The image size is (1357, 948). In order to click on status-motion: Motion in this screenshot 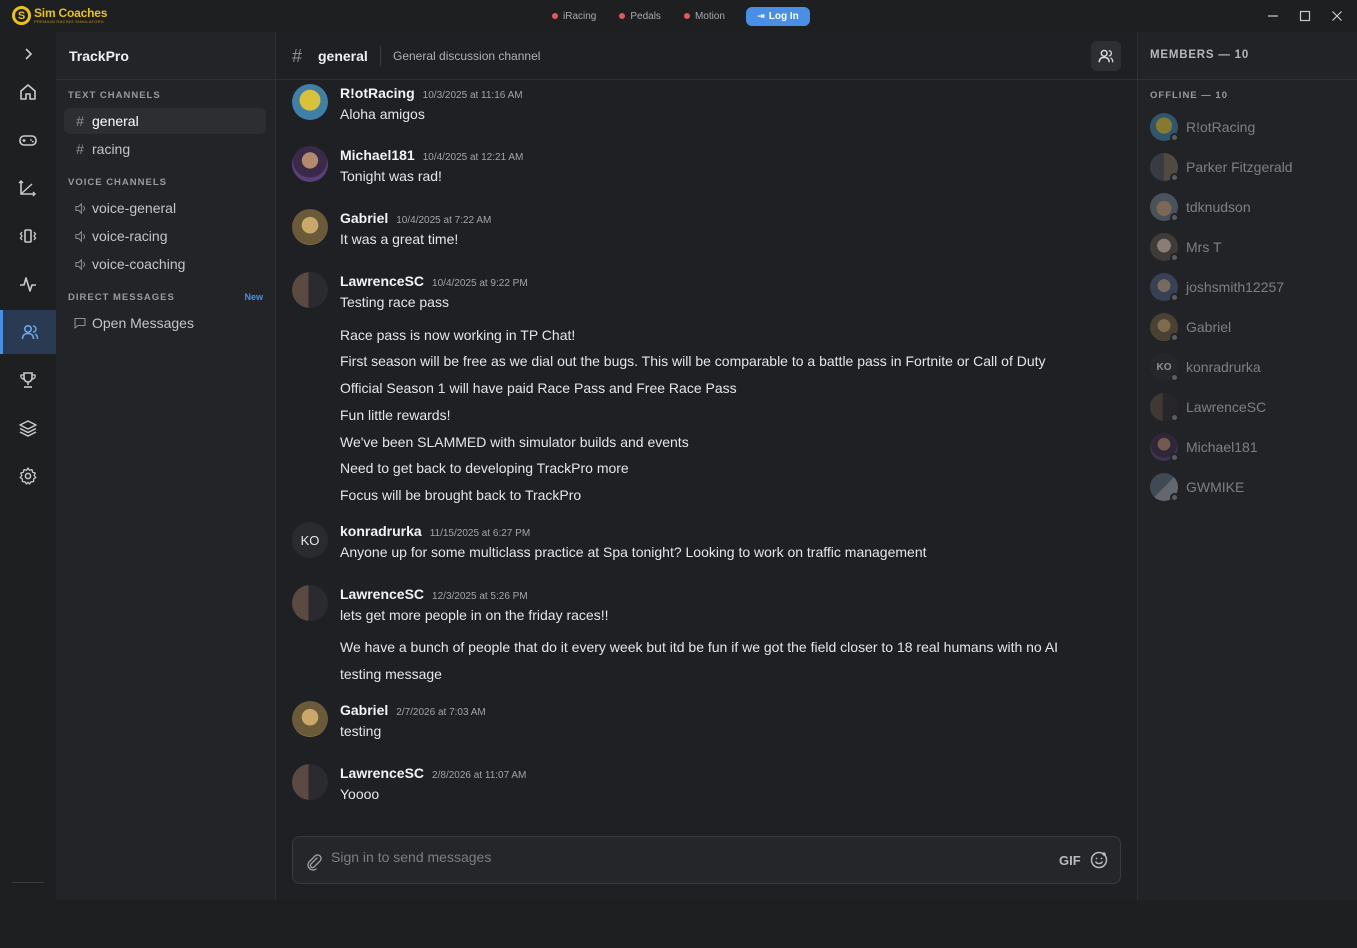, I will do `click(704, 16)`.